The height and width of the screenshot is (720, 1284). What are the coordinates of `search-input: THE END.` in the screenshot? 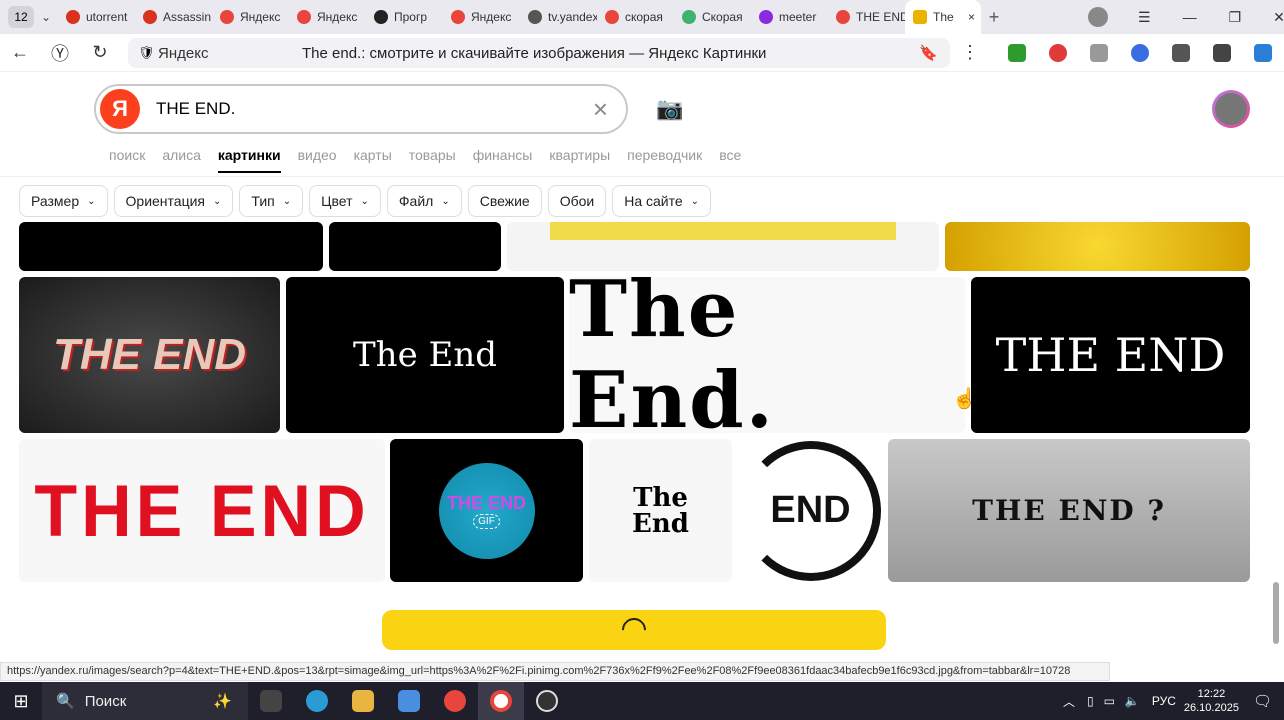 It's located at (195, 109).